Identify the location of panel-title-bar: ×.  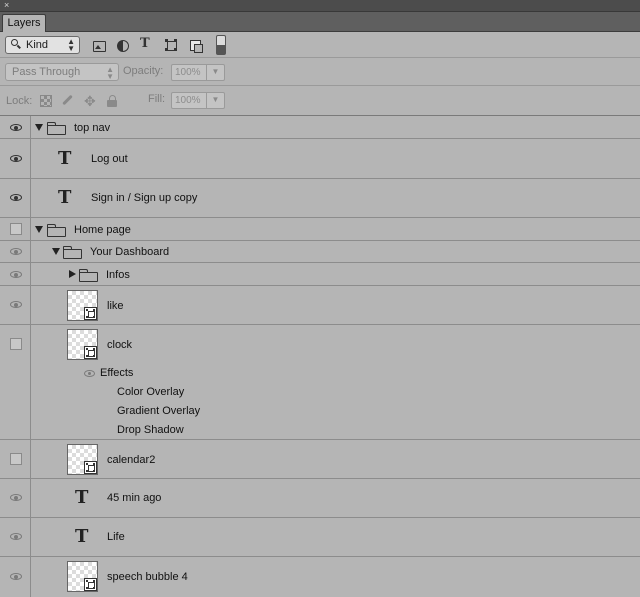
(320, 6).